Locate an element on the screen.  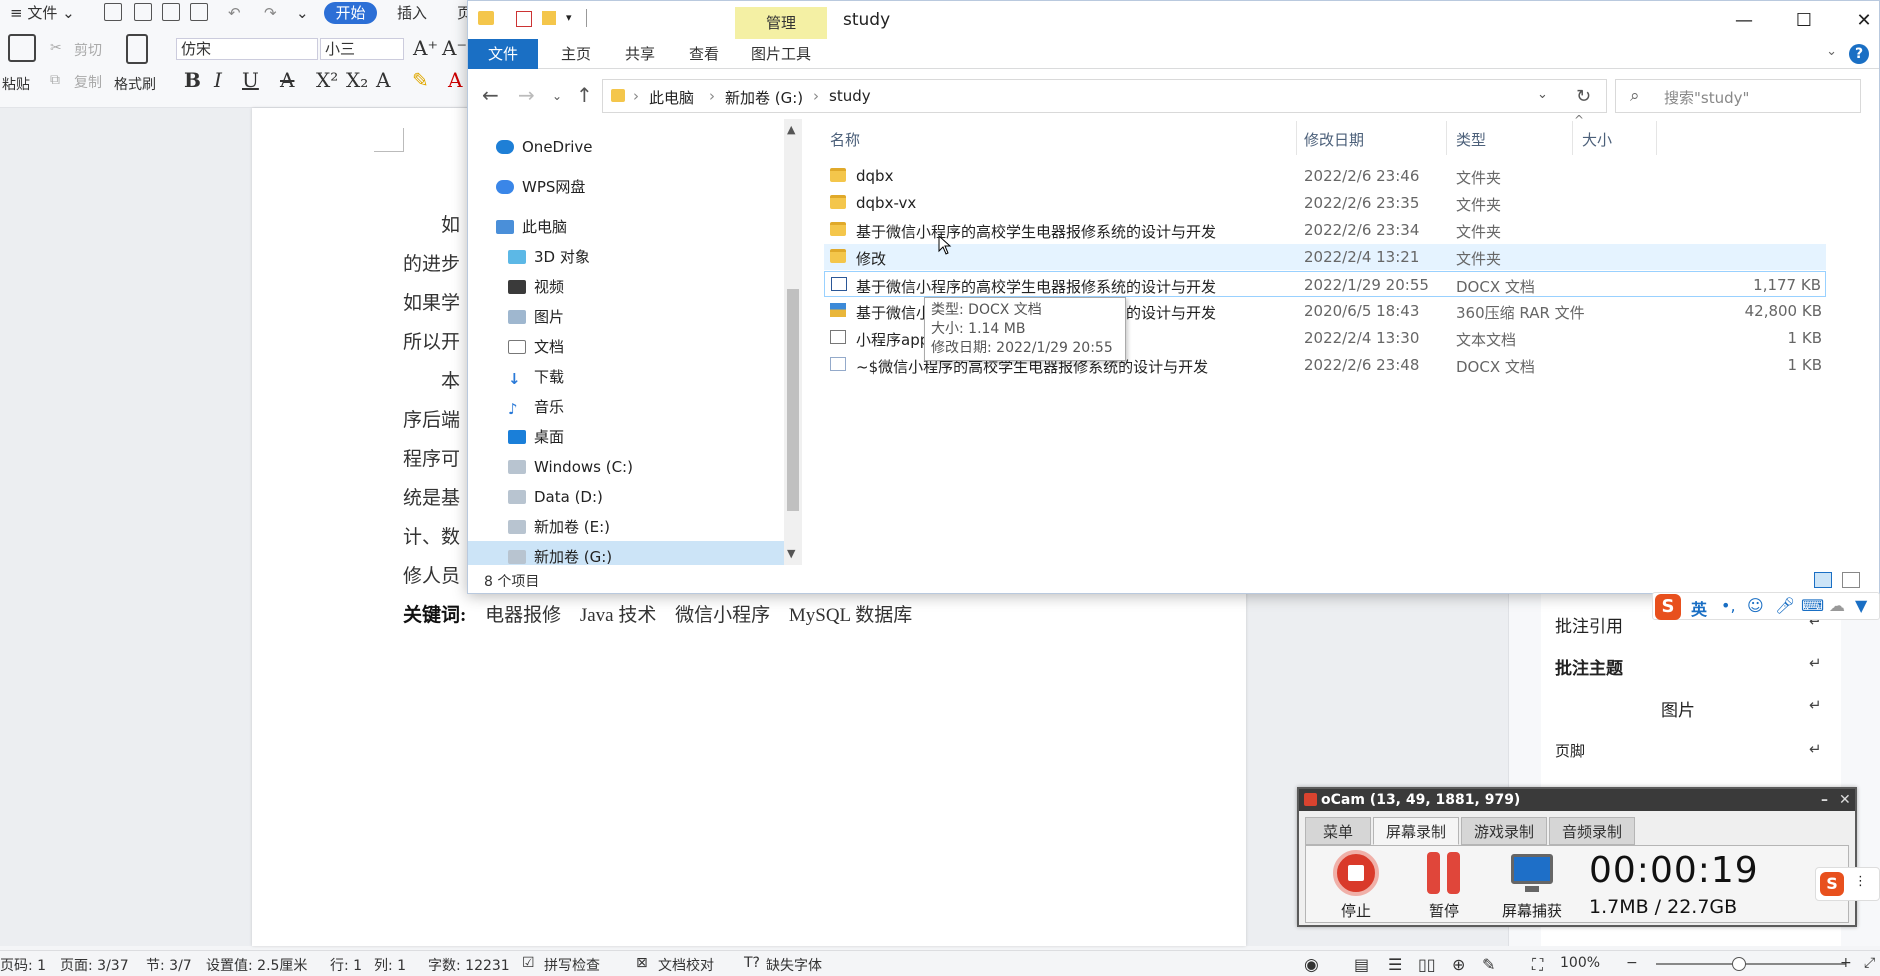
column-date: 修改日期 is located at coordinates (1334, 139).